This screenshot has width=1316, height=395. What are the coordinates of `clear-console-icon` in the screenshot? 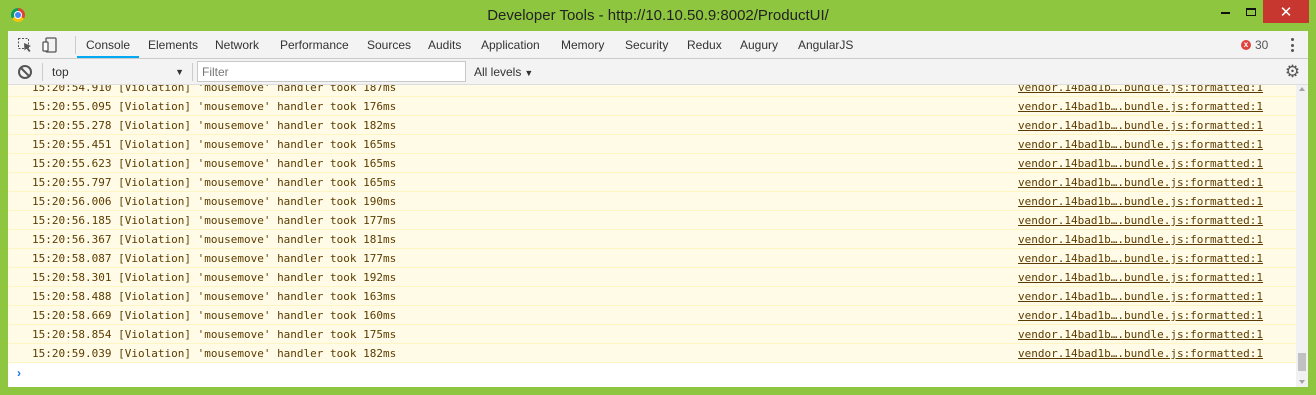 It's located at (25, 72).